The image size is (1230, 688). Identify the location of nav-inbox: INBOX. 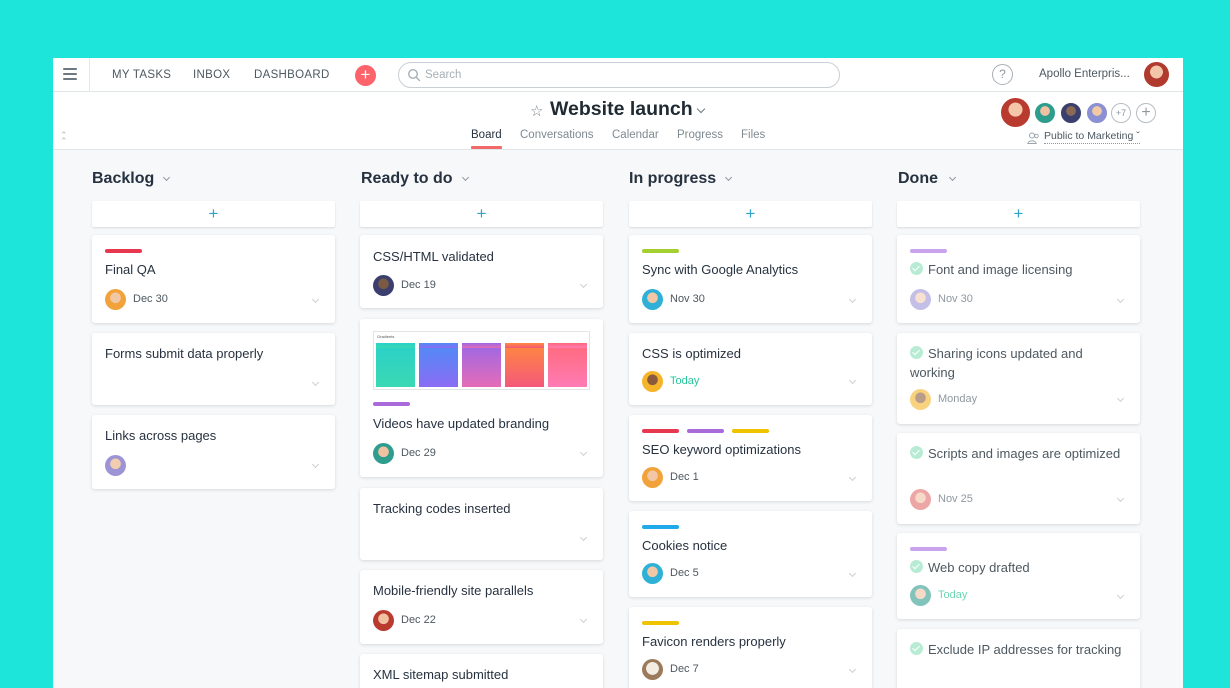
(211, 75).